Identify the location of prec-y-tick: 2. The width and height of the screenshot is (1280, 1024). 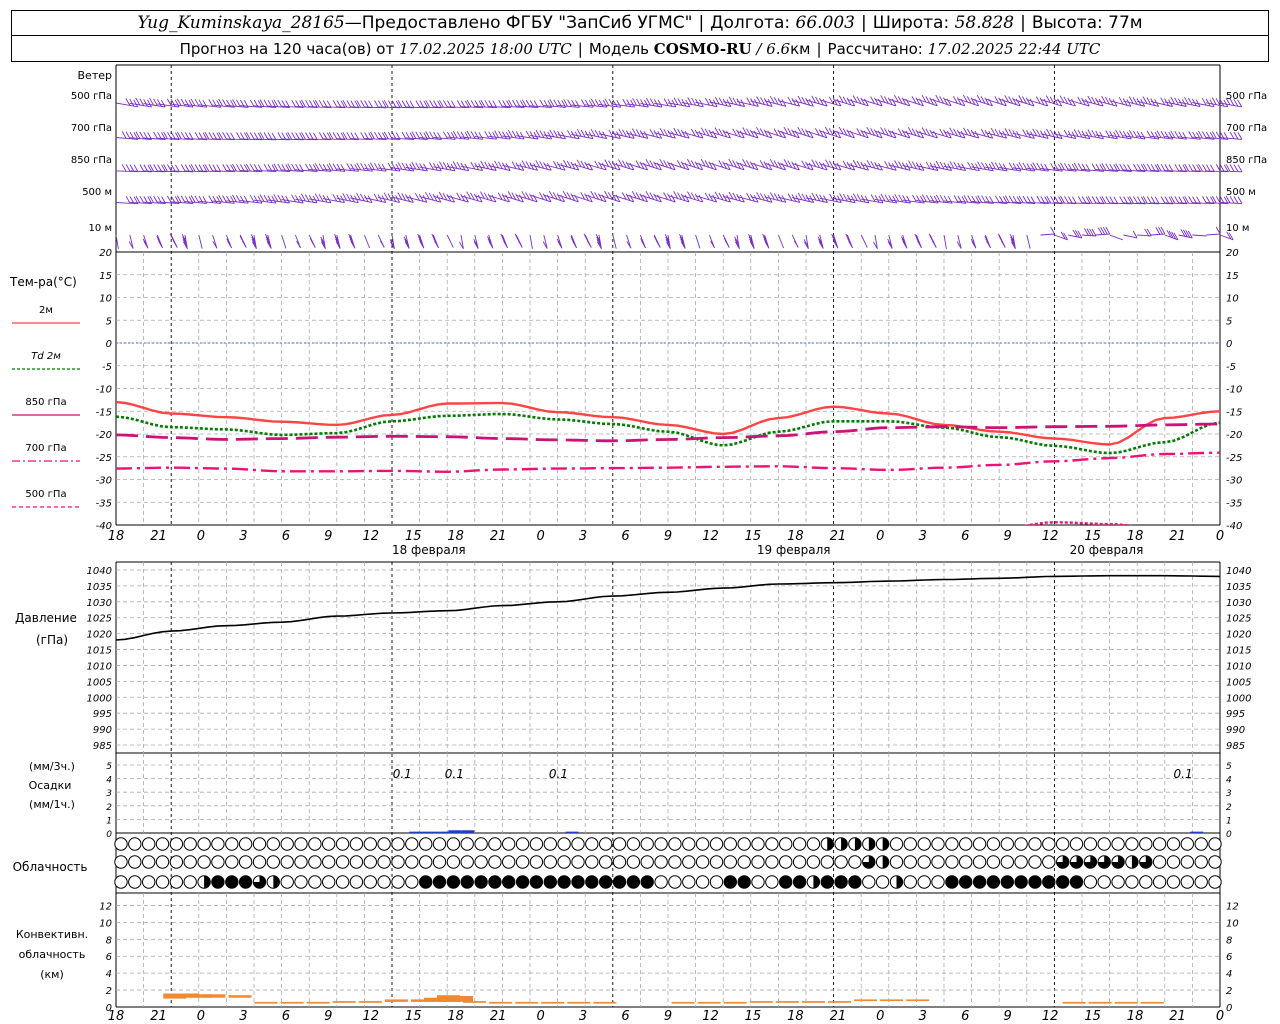
(1229, 808).